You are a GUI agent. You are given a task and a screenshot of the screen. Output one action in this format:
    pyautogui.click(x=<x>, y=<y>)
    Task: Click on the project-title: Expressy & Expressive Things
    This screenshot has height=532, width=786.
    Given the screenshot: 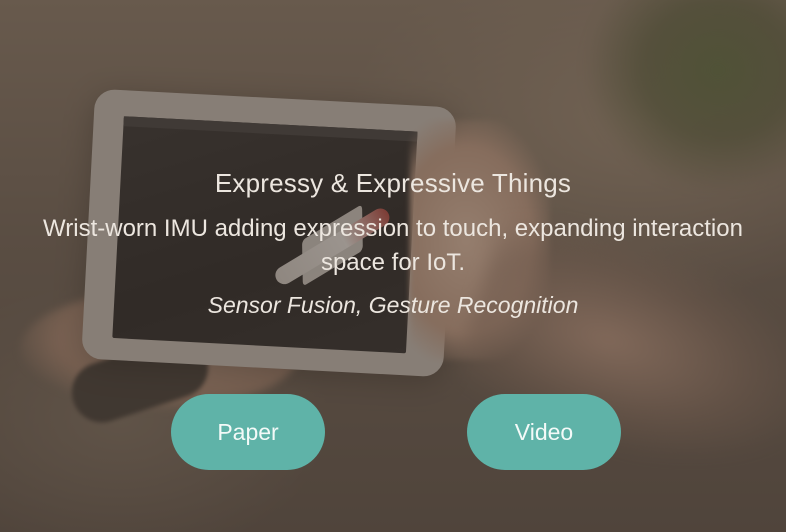 What is the action you would take?
    pyautogui.click(x=393, y=183)
    